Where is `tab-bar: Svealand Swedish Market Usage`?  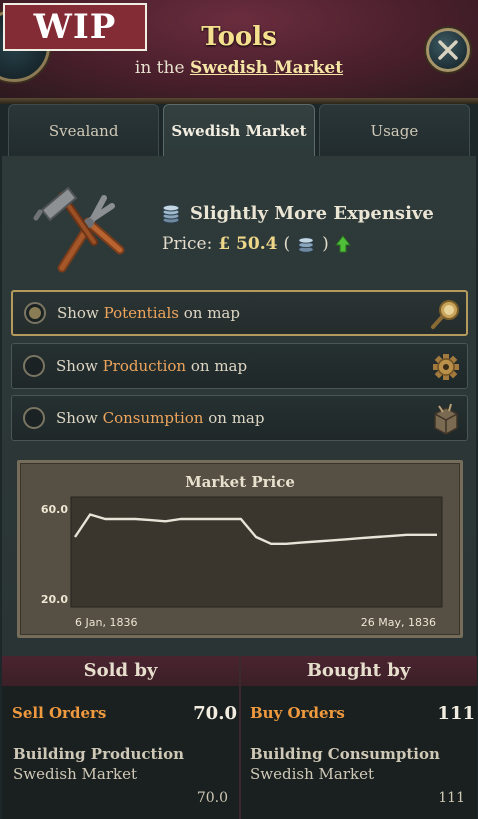
tab-bar: Svealand Swedish Market Usage is located at coordinates (239, 130).